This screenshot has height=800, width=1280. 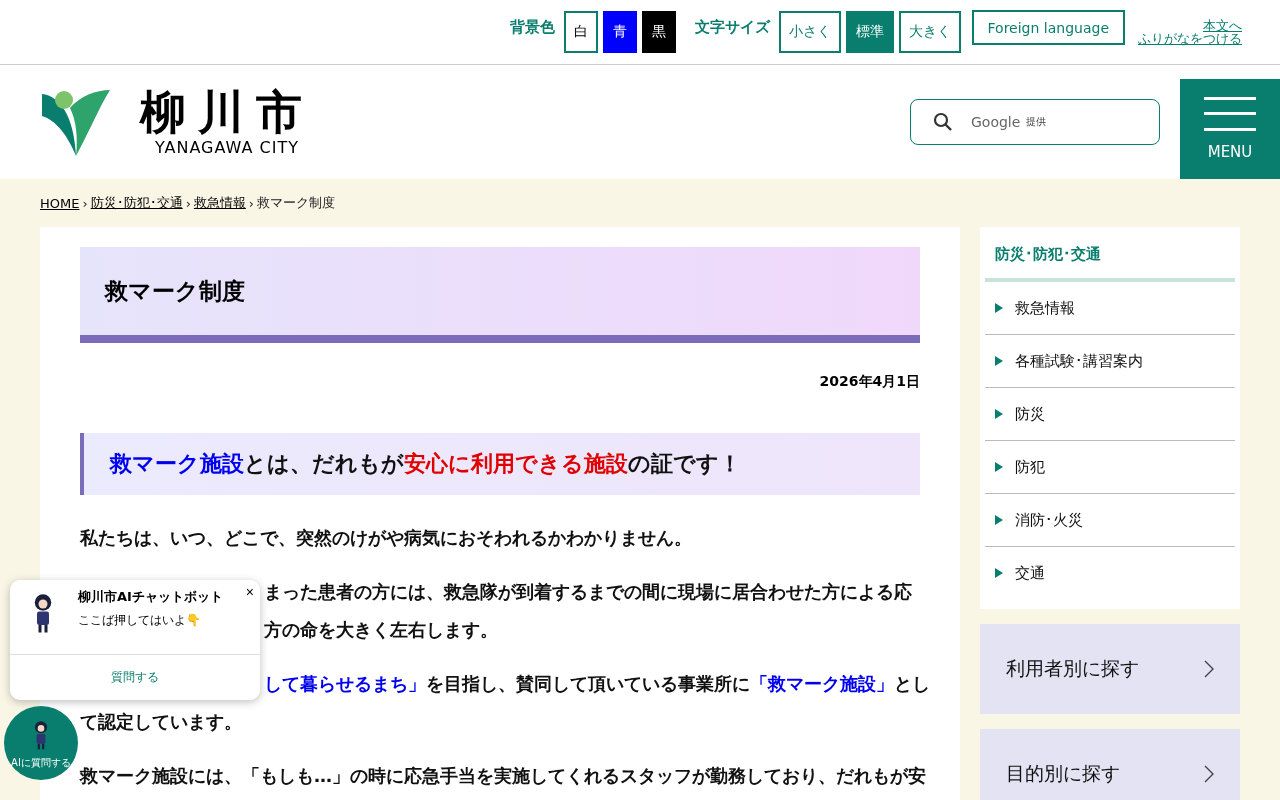 I want to click on background-color-button: 白, so click(x=580, y=32).